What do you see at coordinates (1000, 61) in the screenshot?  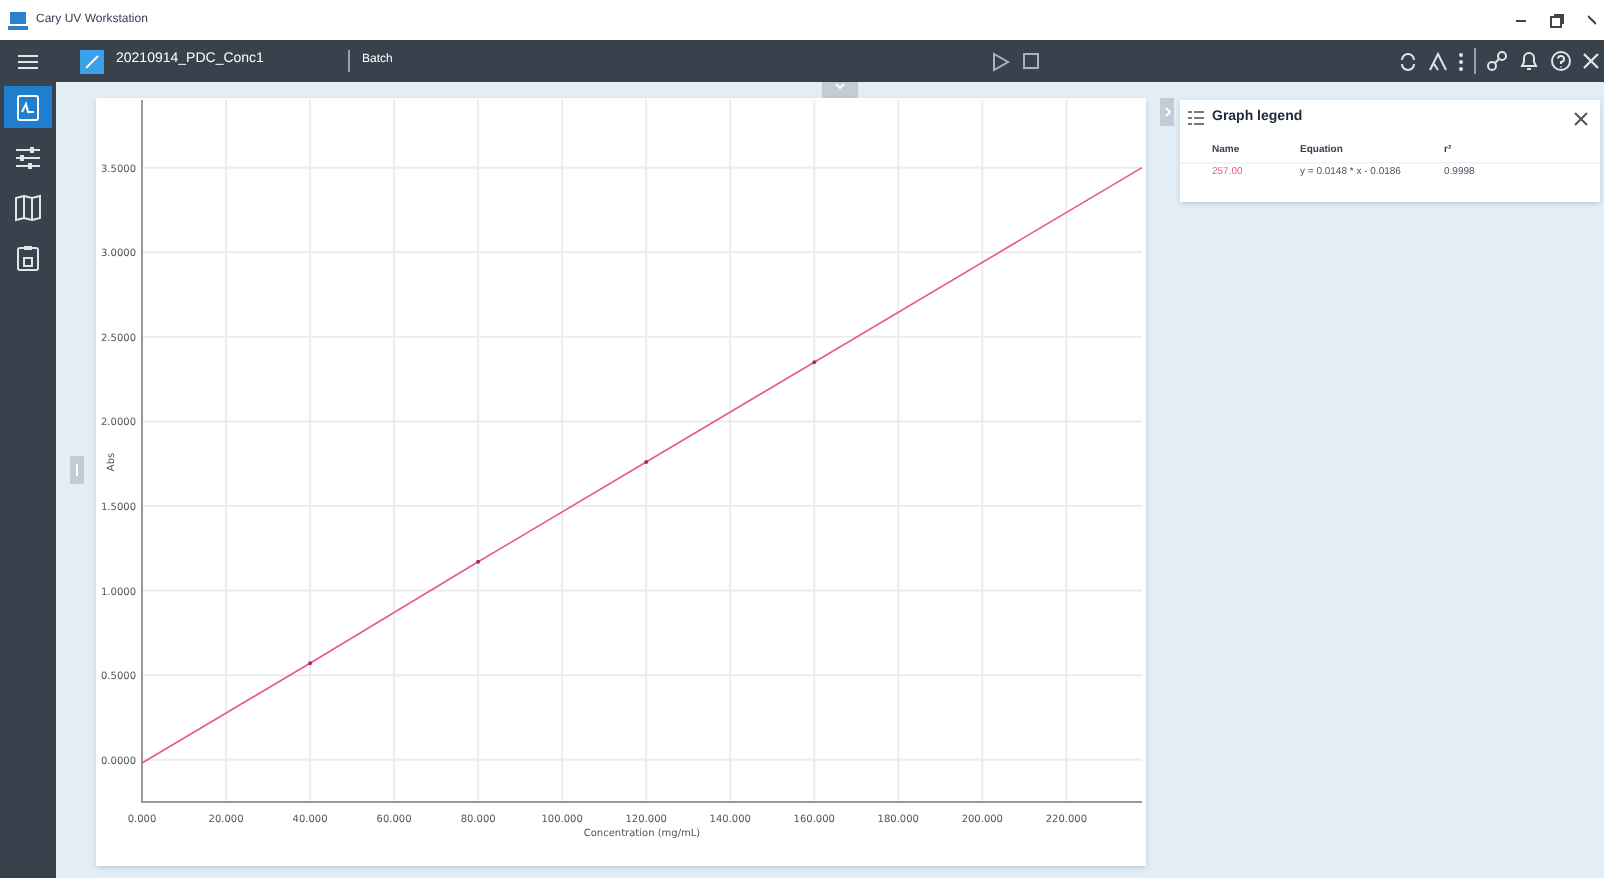 I see `play-icon` at bounding box center [1000, 61].